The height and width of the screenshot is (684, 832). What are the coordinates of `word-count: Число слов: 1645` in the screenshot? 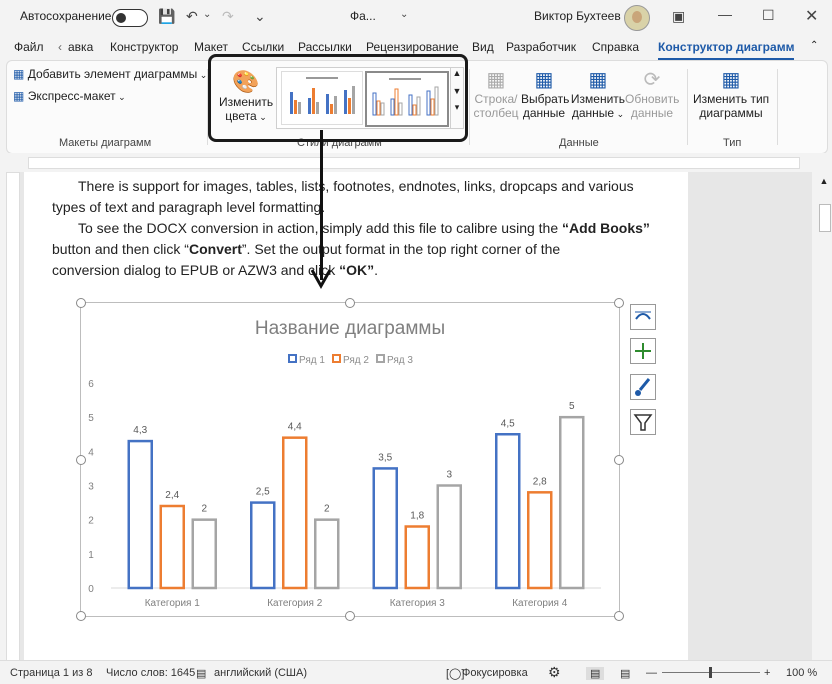 It's located at (150, 673).